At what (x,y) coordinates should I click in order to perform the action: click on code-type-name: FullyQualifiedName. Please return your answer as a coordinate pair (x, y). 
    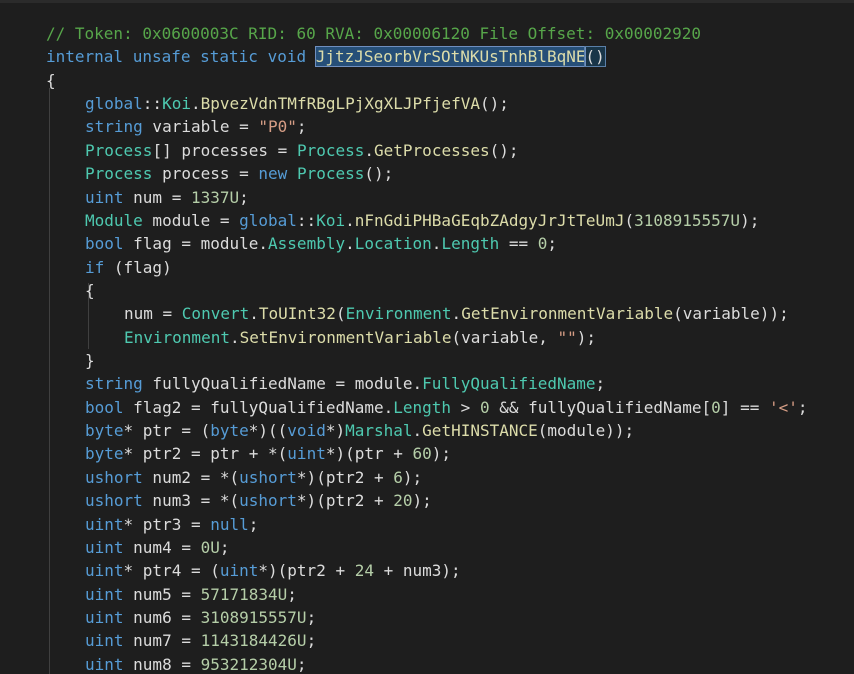
    Looking at the image, I should click on (508, 383).